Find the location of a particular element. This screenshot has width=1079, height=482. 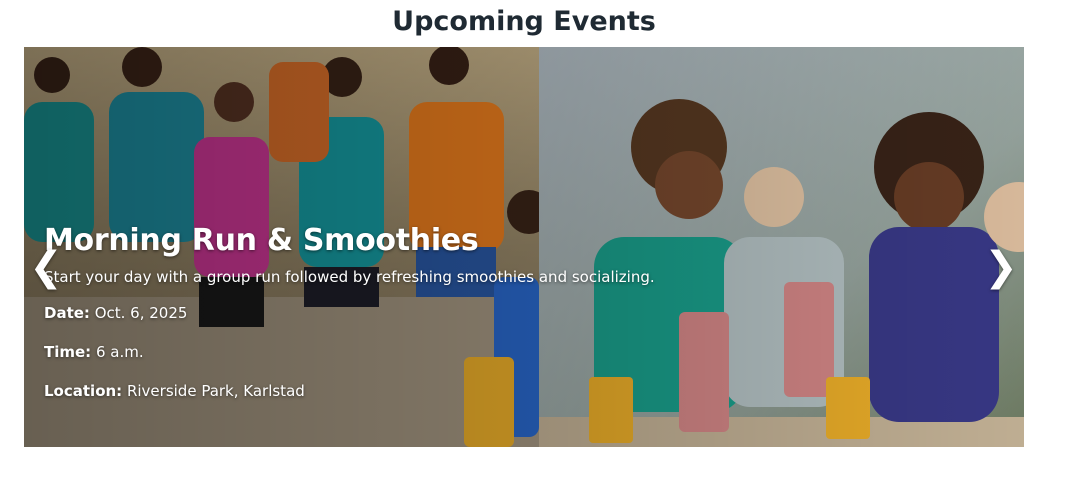

slide-date-row: Date: Oct. 6, 2025 is located at coordinates (354, 313).